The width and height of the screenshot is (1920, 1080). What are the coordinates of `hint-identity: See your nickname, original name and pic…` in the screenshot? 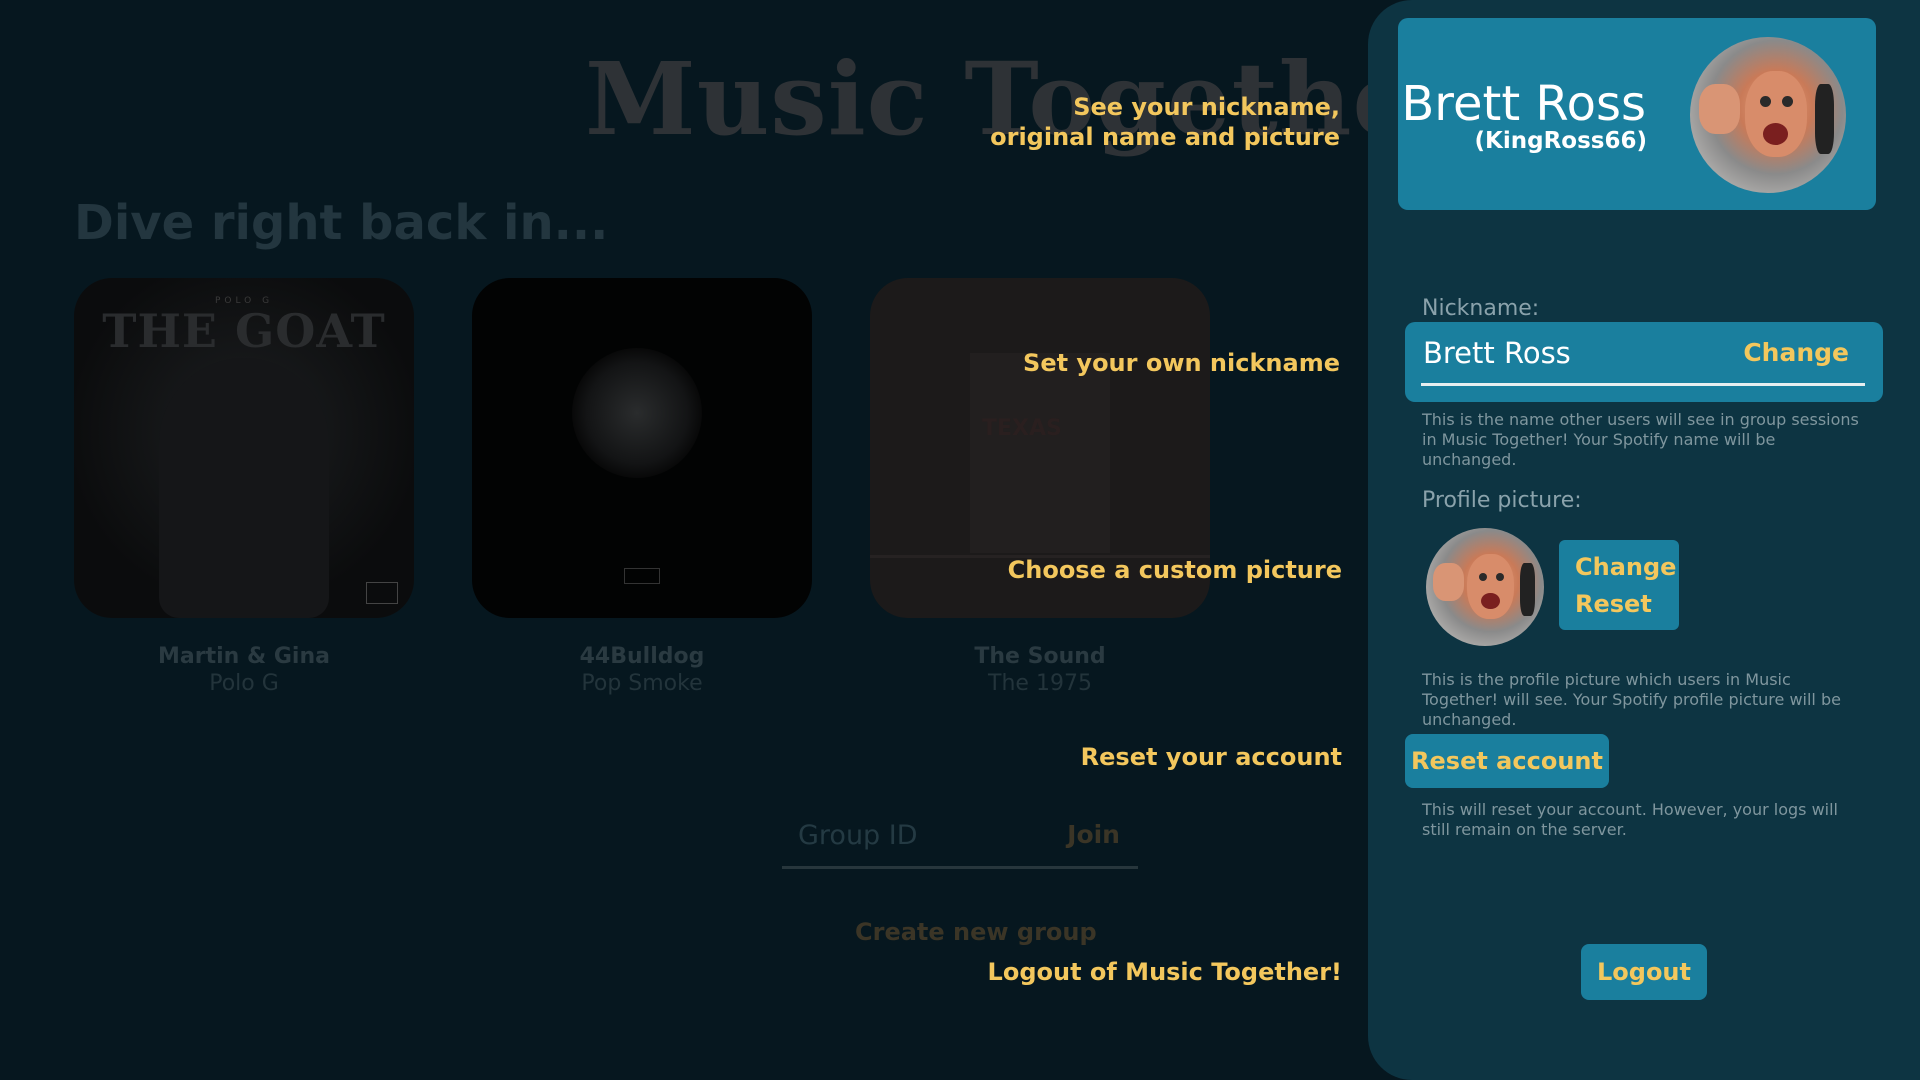 It's located at (1165, 122).